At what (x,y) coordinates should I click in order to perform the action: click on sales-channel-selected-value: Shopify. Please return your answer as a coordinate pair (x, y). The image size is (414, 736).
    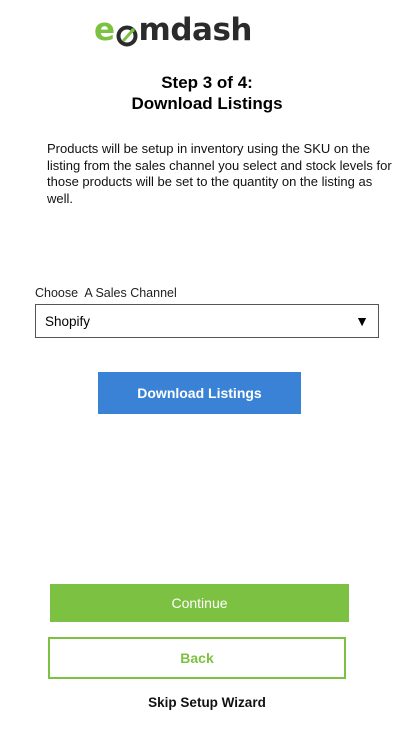
    Looking at the image, I should click on (68, 321).